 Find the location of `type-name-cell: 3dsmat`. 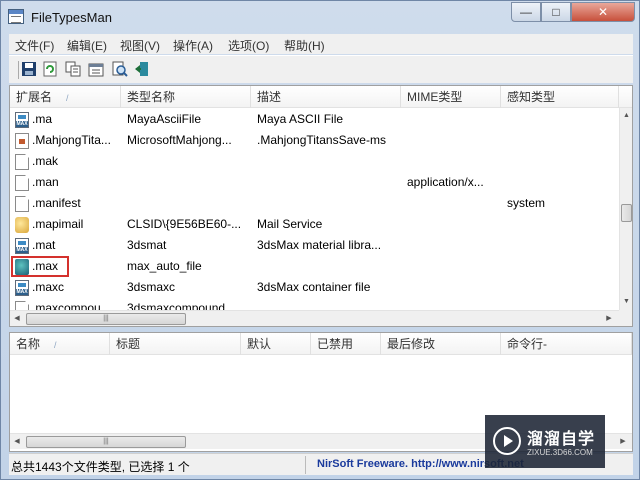

type-name-cell: 3dsmat is located at coordinates (147, 245).